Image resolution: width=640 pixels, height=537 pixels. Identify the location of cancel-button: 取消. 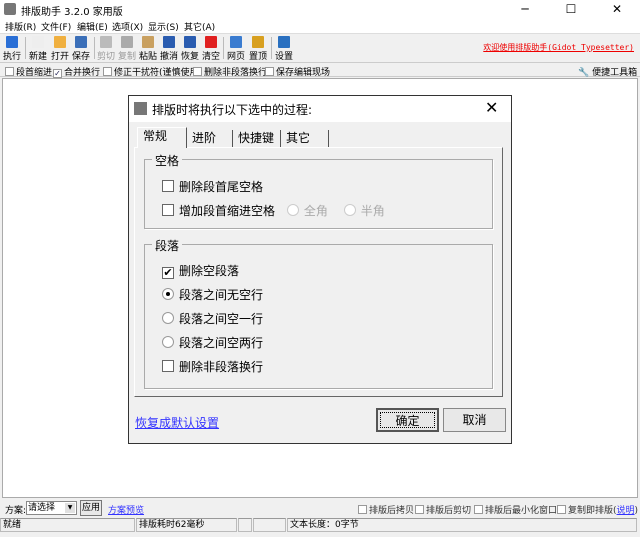
(474, 420).